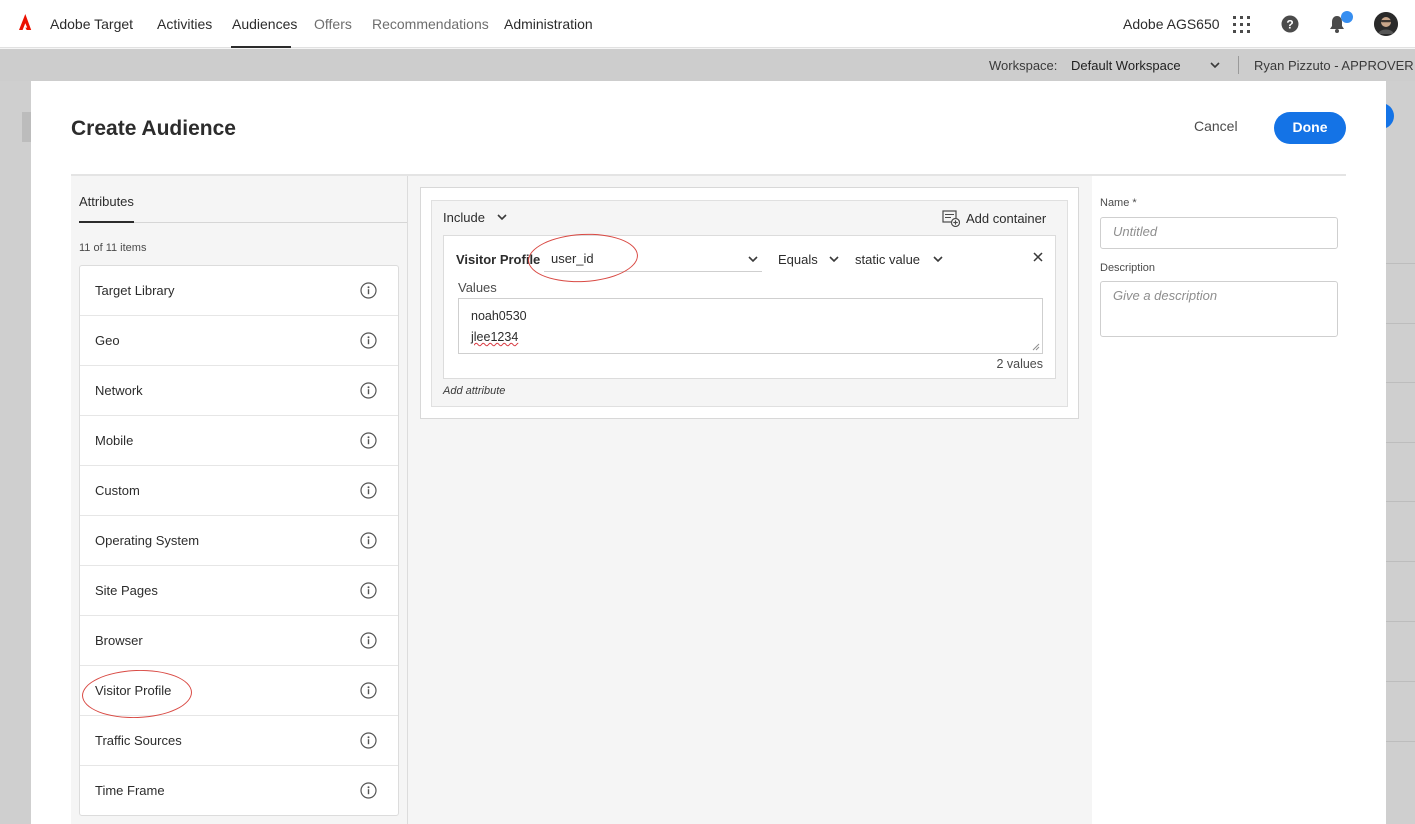 The image size is (1415, 824). What do you see at coordinates (548, 24) in the screenshot?
I see `nav-administration: Administration` at bounding box center [548, 24].